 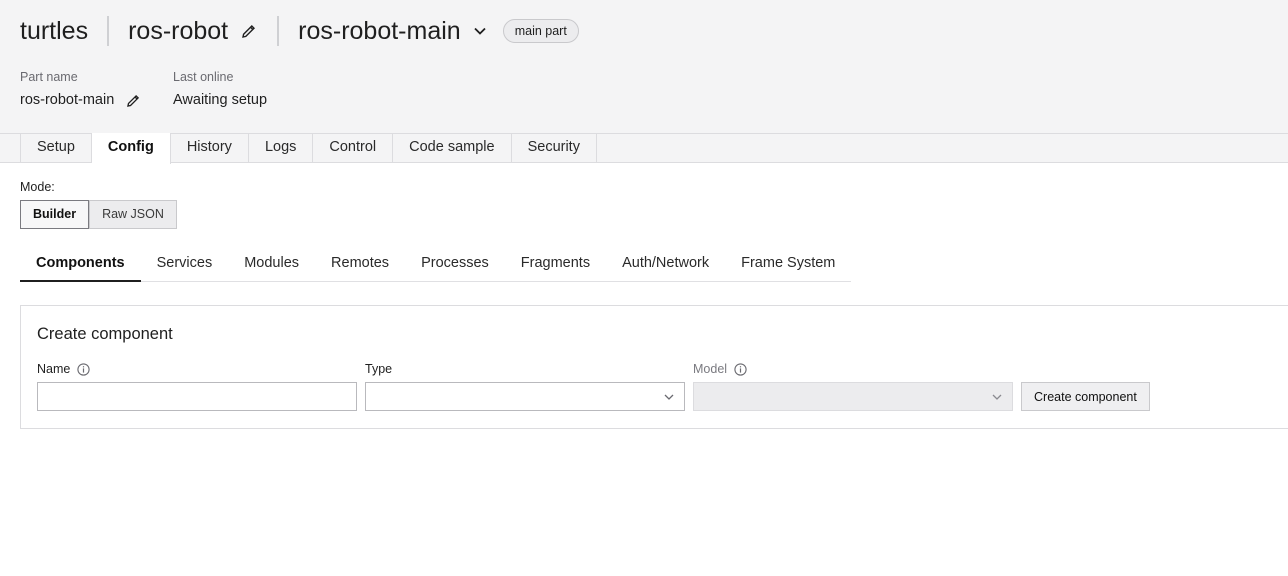 I want to click on part-name: ros-robot-main, so click(x=379, y=31).